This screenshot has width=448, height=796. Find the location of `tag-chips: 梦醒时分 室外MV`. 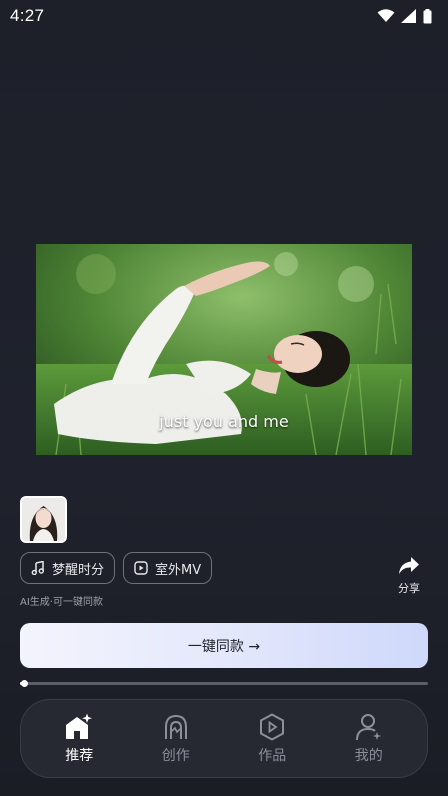

tag-chips: 梦醒时分 室外MV is located at coordinates (116, 568).